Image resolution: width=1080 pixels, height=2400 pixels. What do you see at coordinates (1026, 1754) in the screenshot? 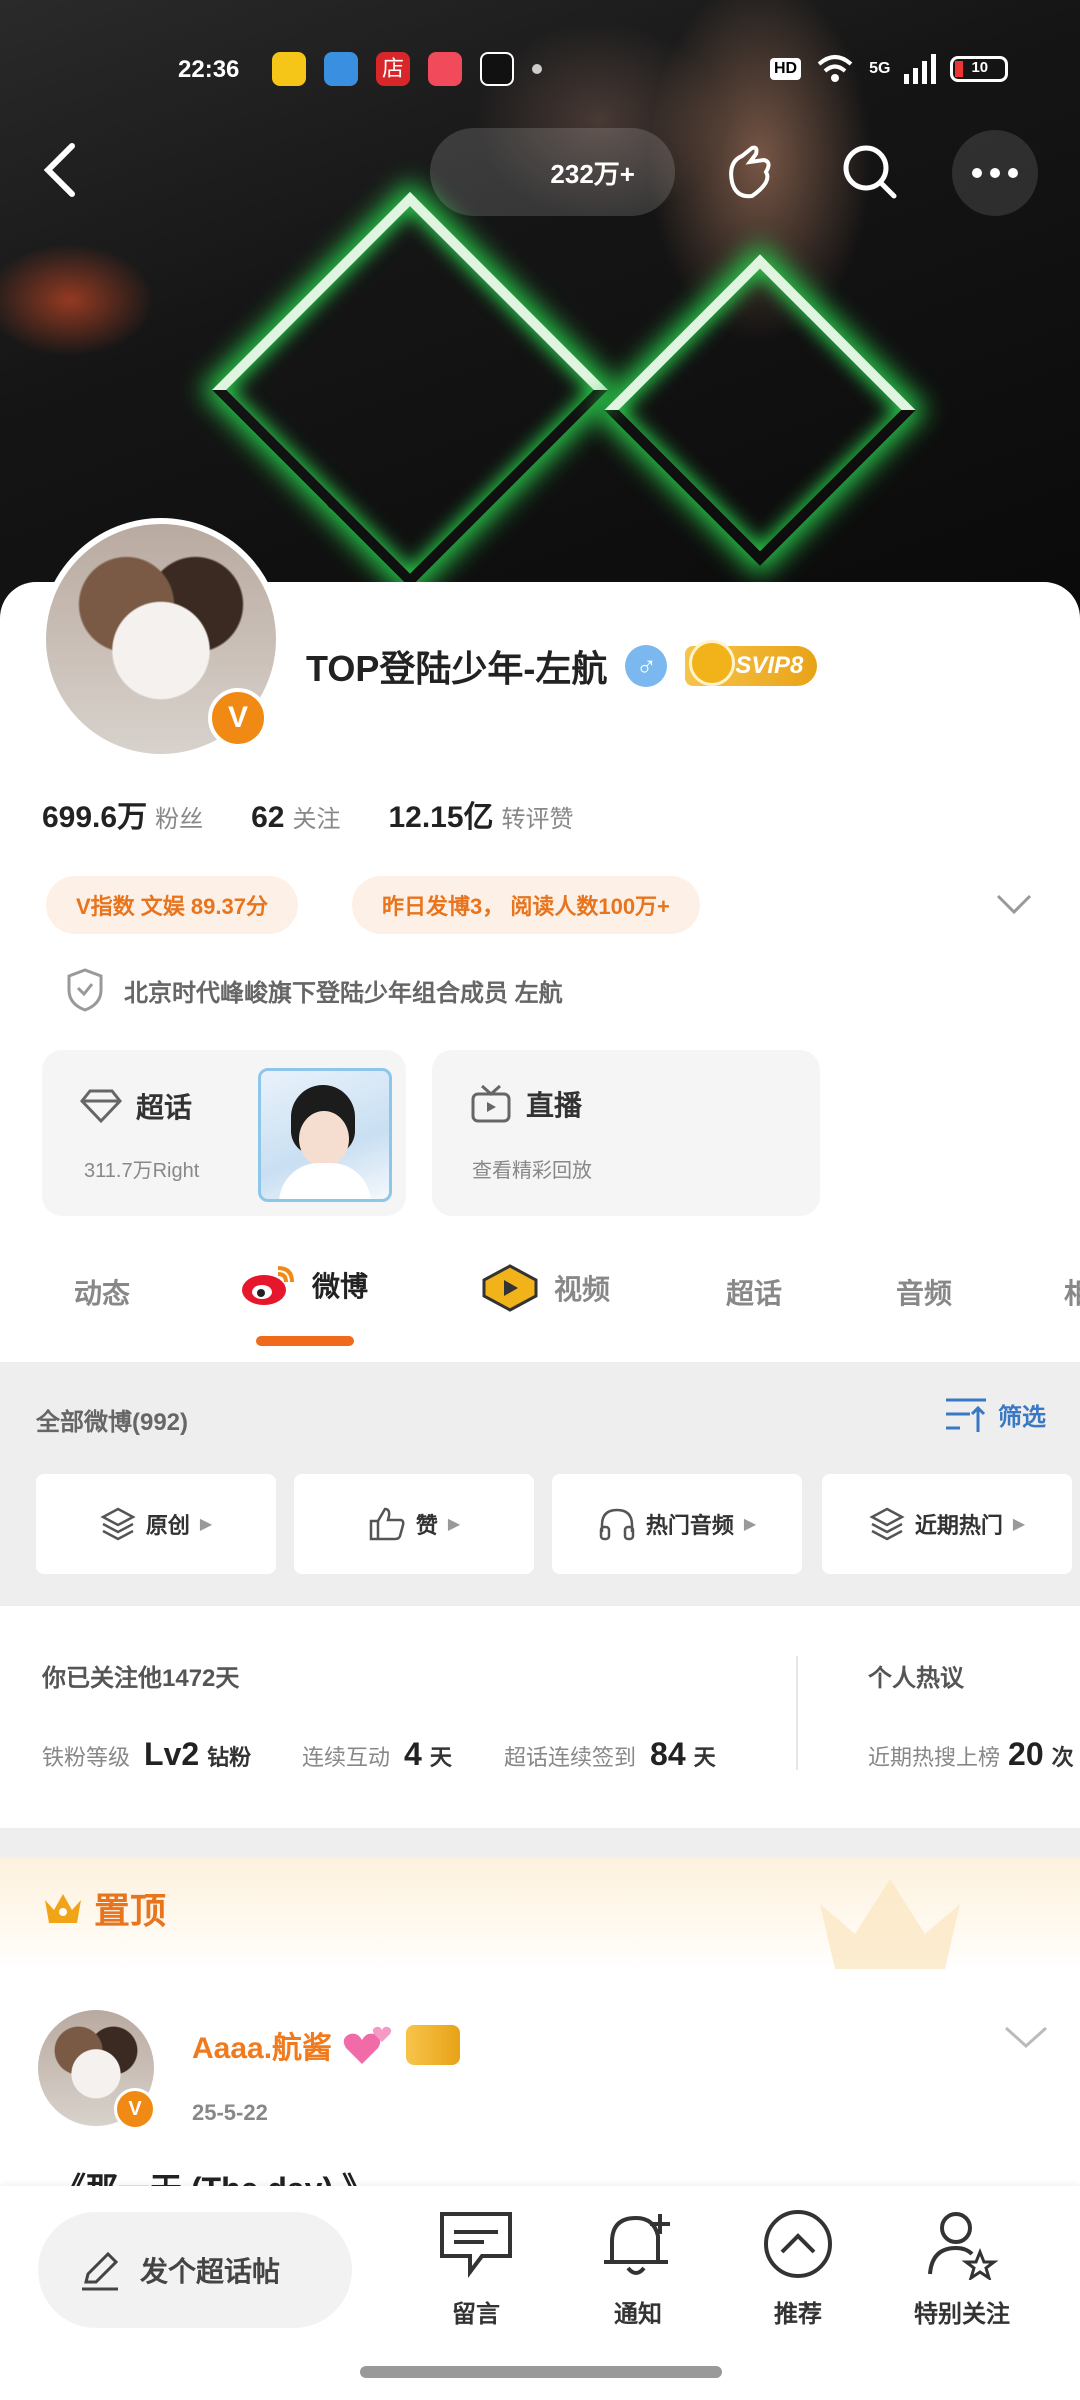
I see `hot-search-value: 20` at bounding box center [1026, 1754].